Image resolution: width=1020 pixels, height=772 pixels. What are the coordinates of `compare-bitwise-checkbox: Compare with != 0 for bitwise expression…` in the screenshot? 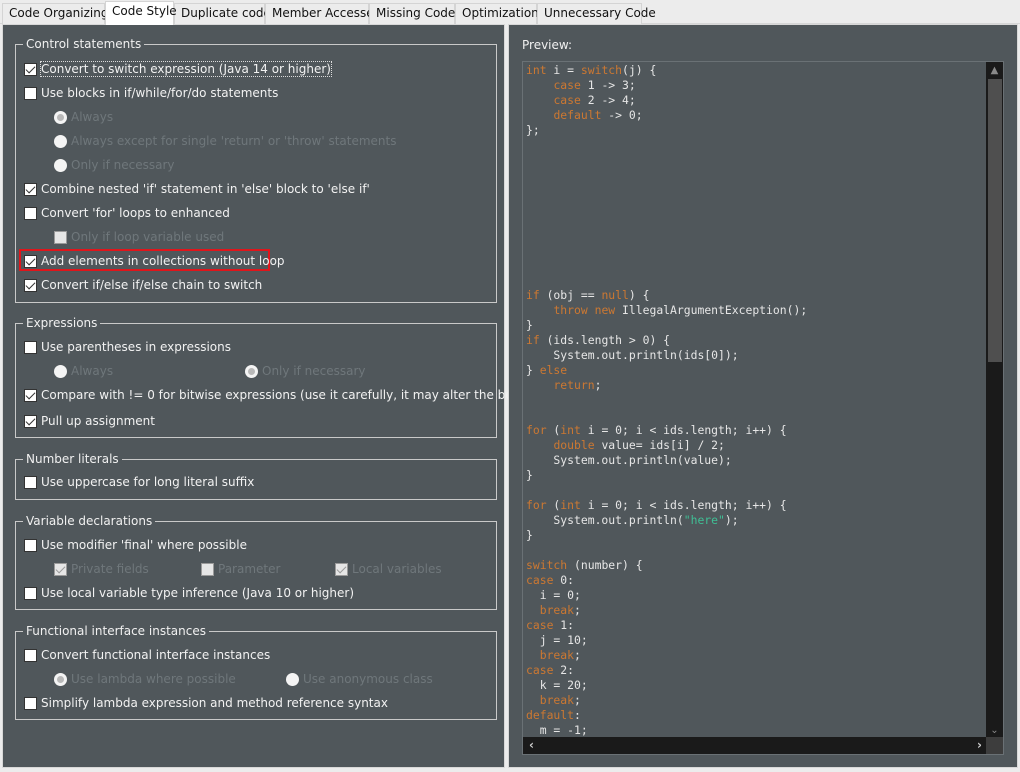 It's located at (289, 395).